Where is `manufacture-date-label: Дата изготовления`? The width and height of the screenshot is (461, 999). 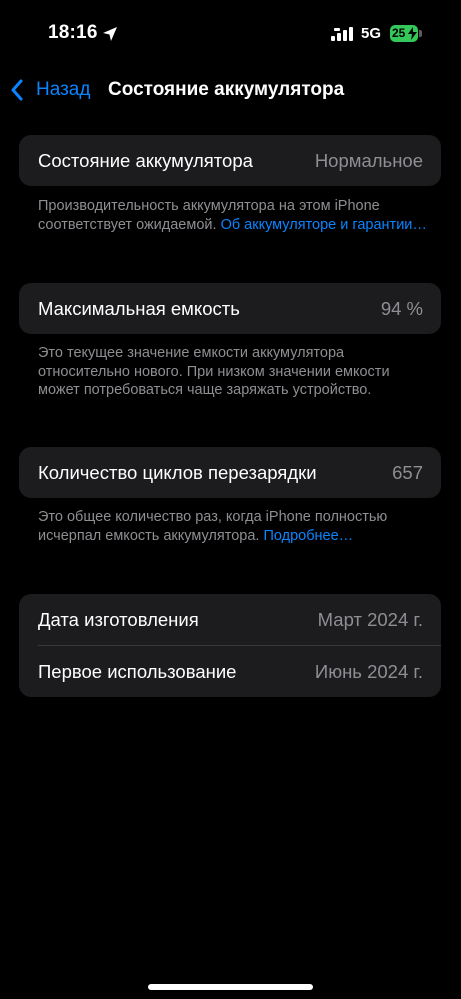 manufacture-date-label: Дата изготовления is located at coordinates (118, 619).